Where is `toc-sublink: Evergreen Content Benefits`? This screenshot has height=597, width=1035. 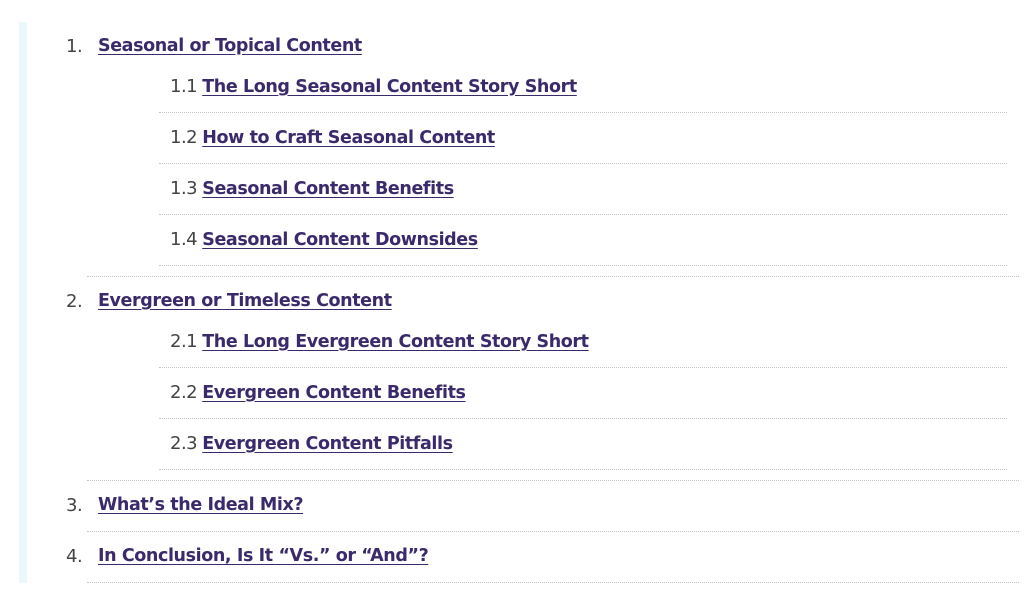 toc-sublink: Evergreen Content Benefits is located at coordinates (334, 393).